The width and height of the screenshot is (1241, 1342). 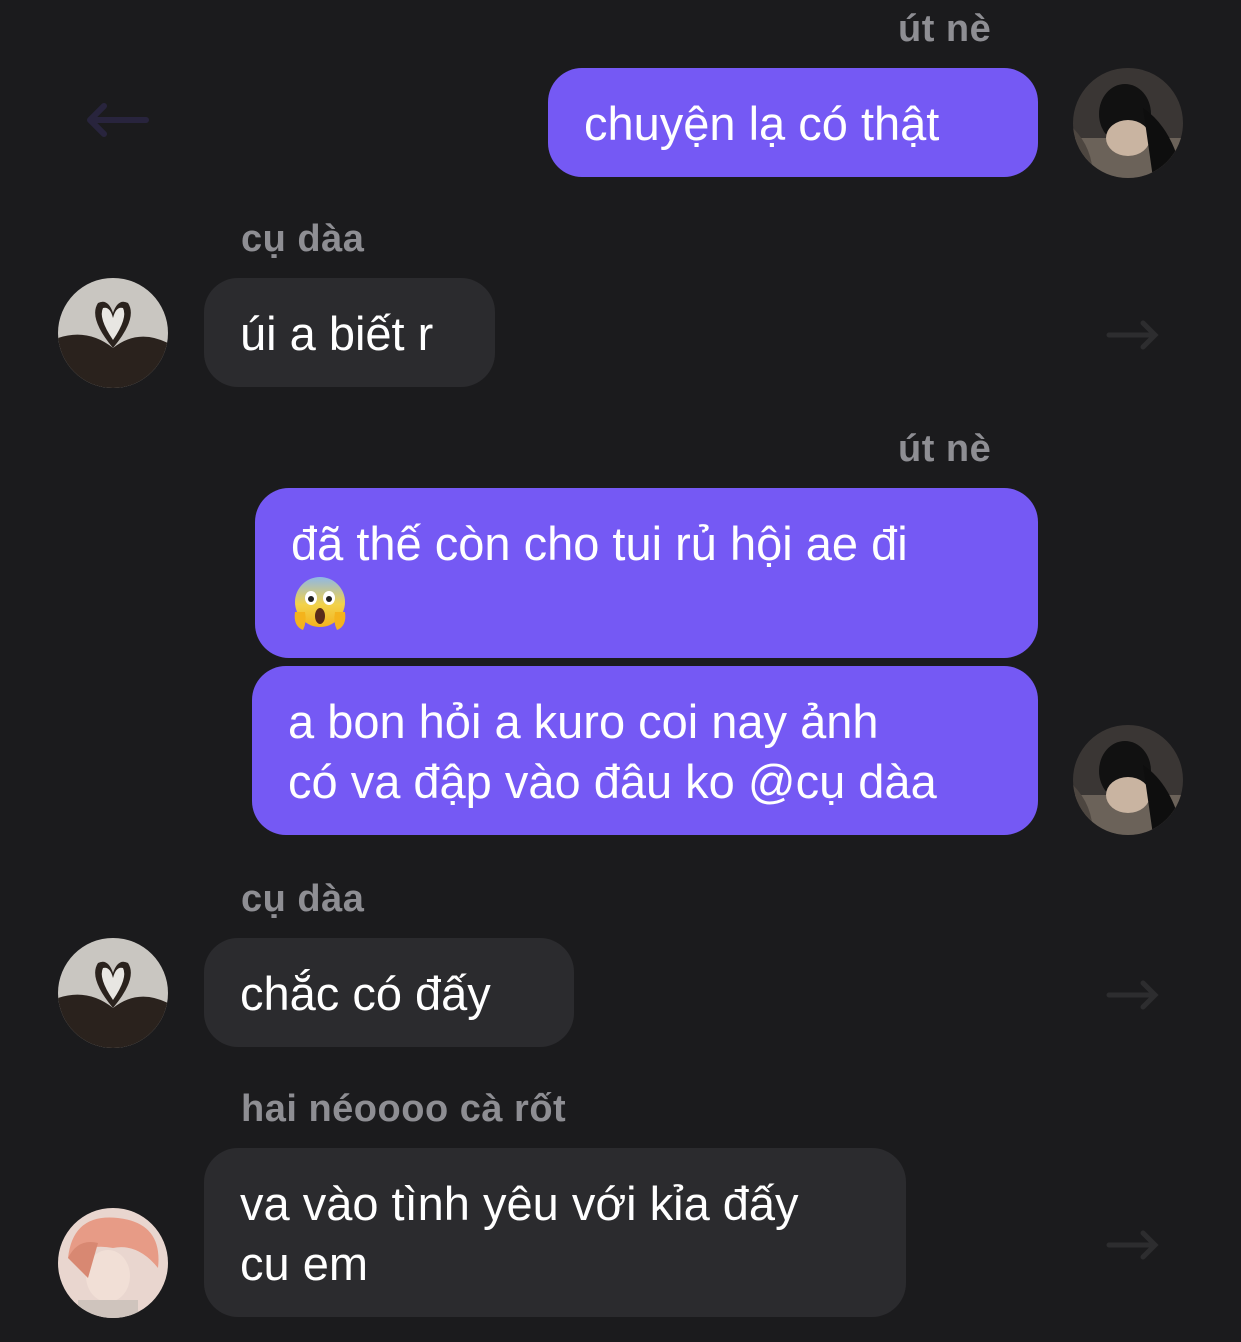 I want to click on message-bubble: chắc có đấy, so click(x=389, y=992).